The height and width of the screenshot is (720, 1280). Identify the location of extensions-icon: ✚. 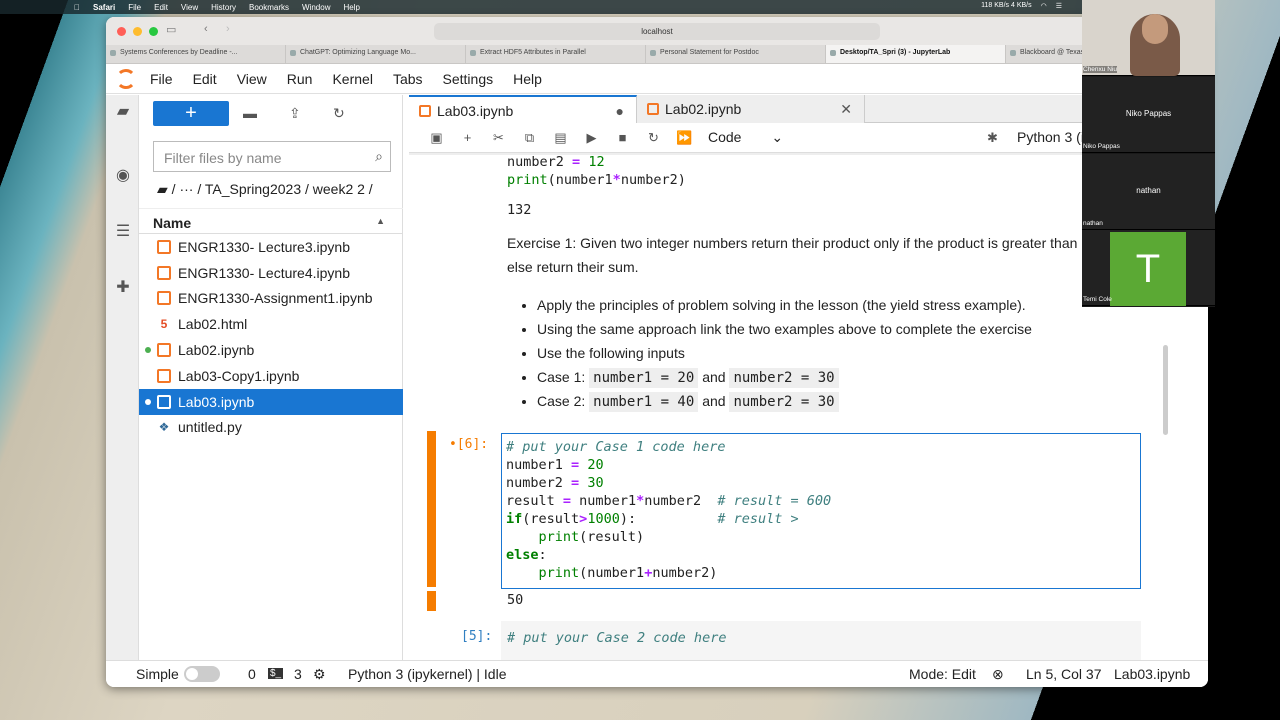
(123, 287).